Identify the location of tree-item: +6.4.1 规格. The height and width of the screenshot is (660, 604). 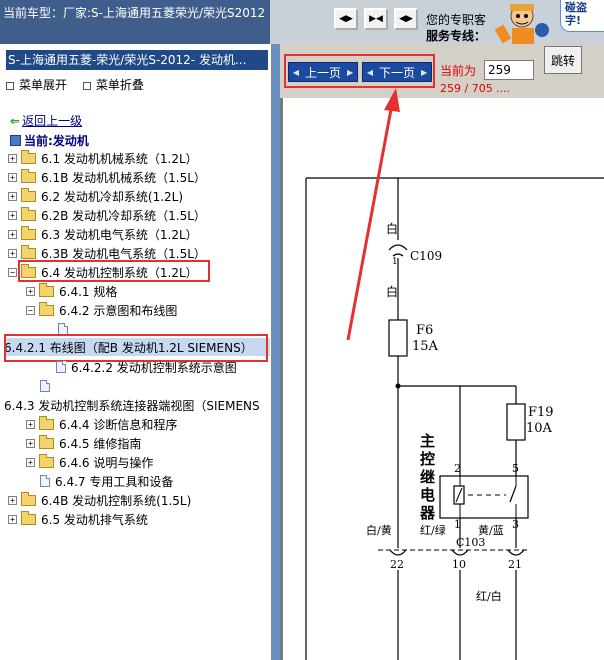
(71, 291).